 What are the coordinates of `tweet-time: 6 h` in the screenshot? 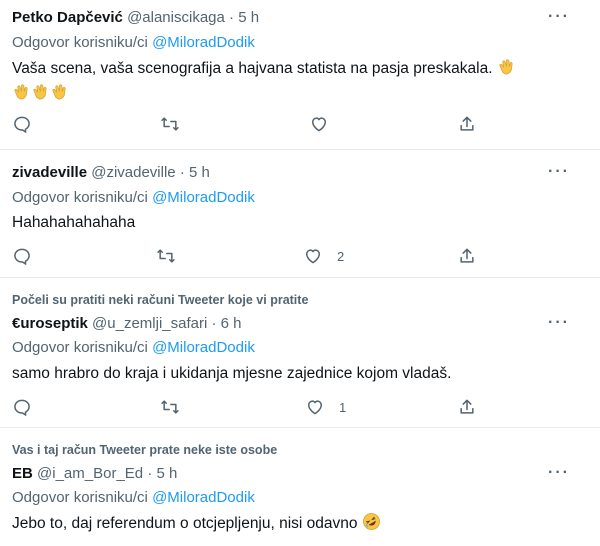 It's located at (231, 323).